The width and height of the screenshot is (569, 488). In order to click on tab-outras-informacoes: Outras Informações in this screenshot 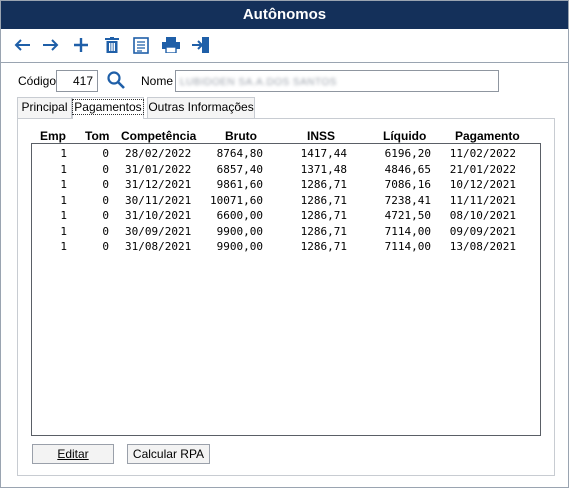, I will do `click(201, 107)`.